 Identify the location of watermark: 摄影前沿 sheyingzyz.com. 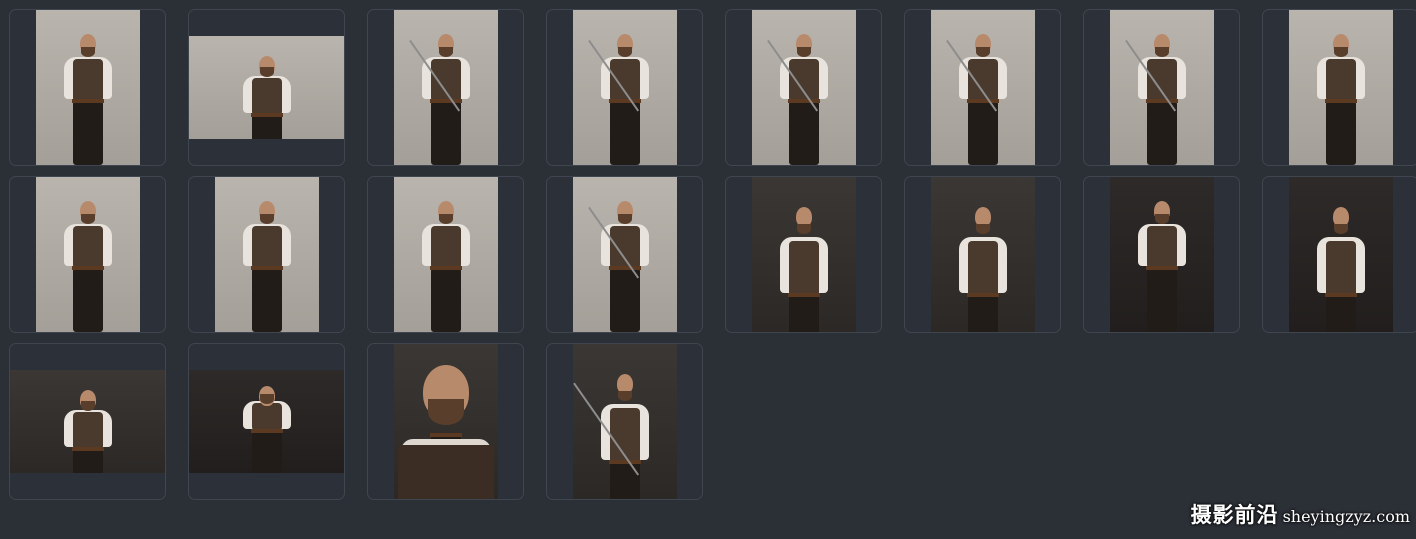
(1300, 514).